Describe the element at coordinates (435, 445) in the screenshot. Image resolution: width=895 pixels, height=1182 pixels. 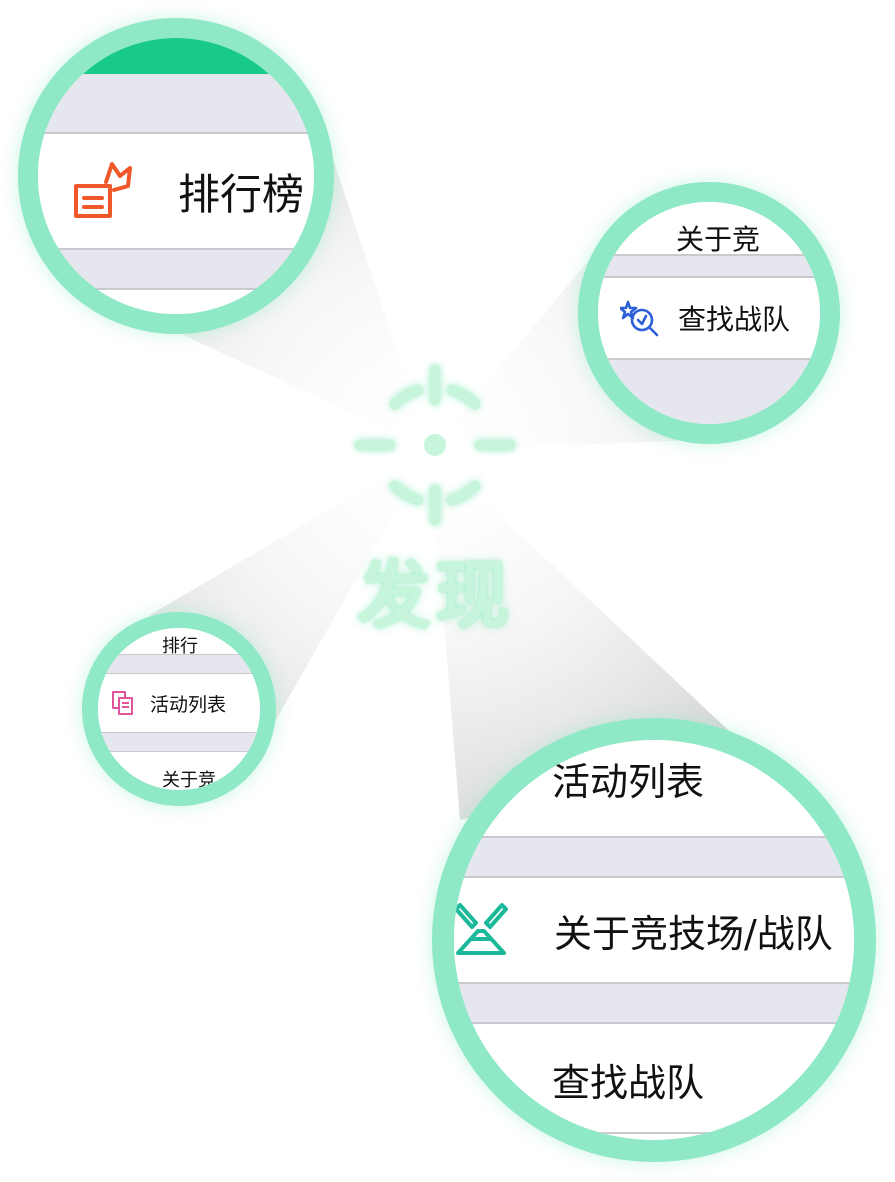
I see `target-crosshair-icon` at that location.